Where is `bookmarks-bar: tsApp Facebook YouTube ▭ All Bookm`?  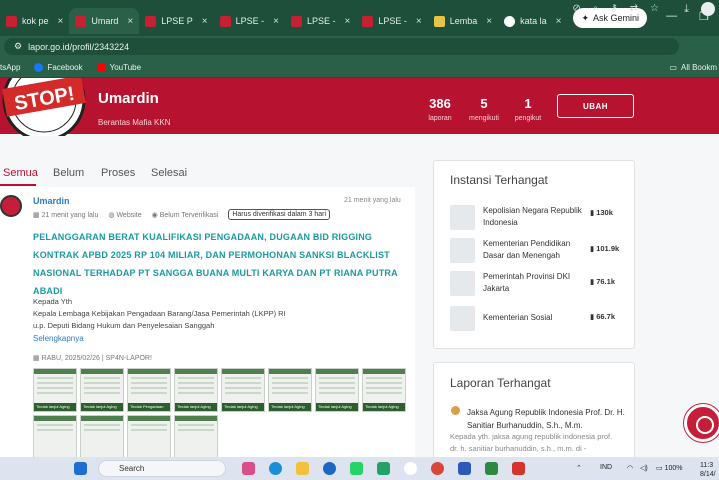
bookmarks-bar: tsApp Facebook YouTube ▭ All Bookm is located at coordinates (359, 67).